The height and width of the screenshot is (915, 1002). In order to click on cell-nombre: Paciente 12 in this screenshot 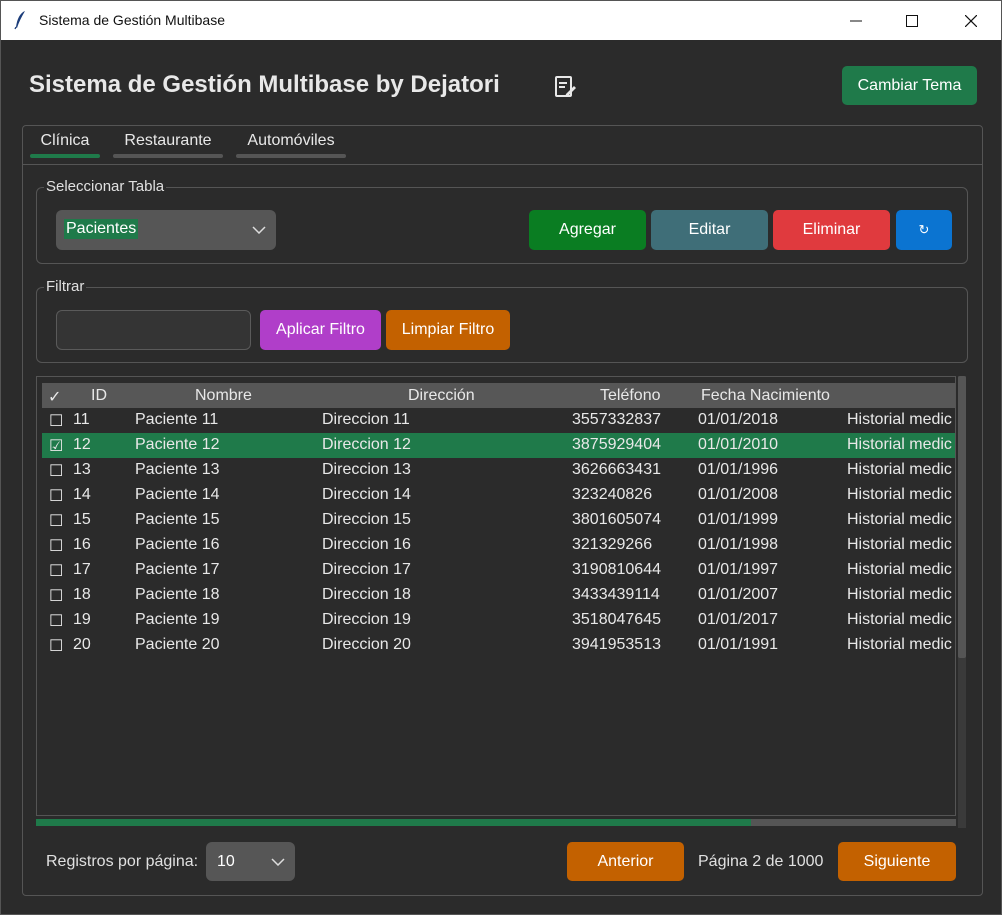, I will do `click(177, 444)`.